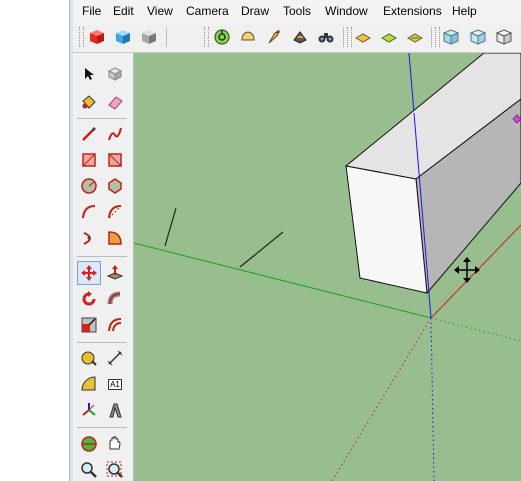 This screenshot has height=481, width=521. Describe the element at coordinates (89, 160) in the screenshot. I see `rectangle-icon` at that location.